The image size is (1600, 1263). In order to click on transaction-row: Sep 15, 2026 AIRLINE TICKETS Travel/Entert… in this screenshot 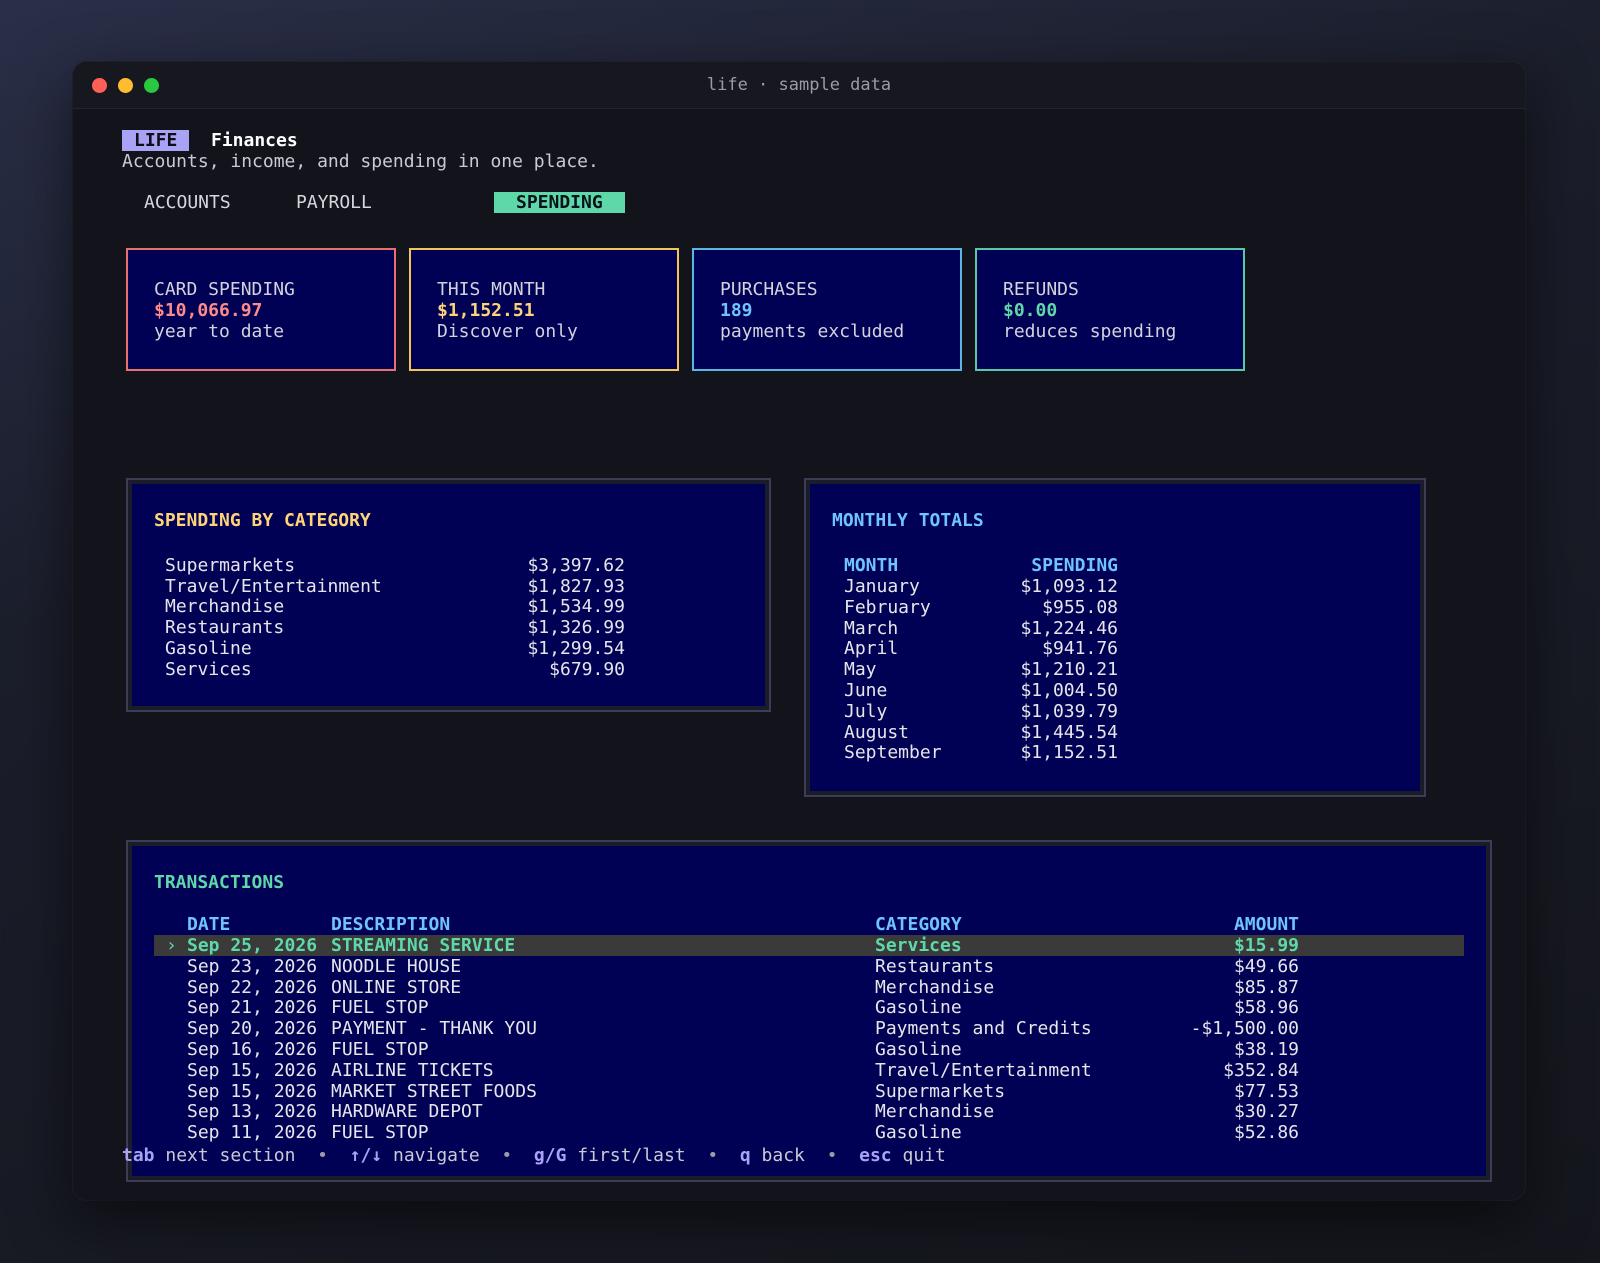, I will do `click(809, 1070)`.